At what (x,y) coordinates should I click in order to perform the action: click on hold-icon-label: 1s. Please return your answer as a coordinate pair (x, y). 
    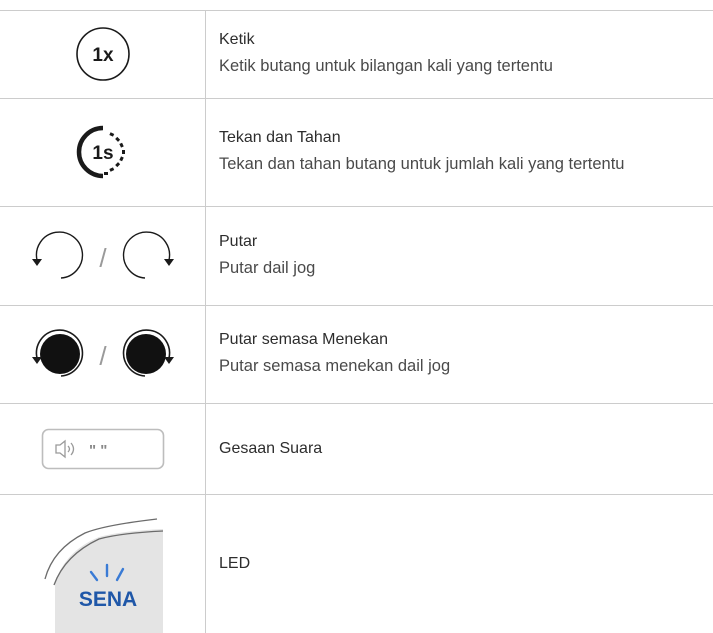
    Looking at the image, I should click on (102, 153).